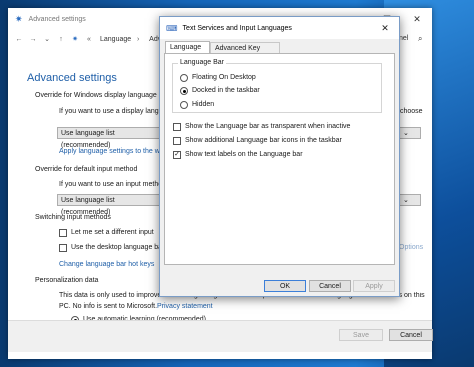 The image size is (474, 367). I want to click on set-different-input-checkbox, so click(63, 233).